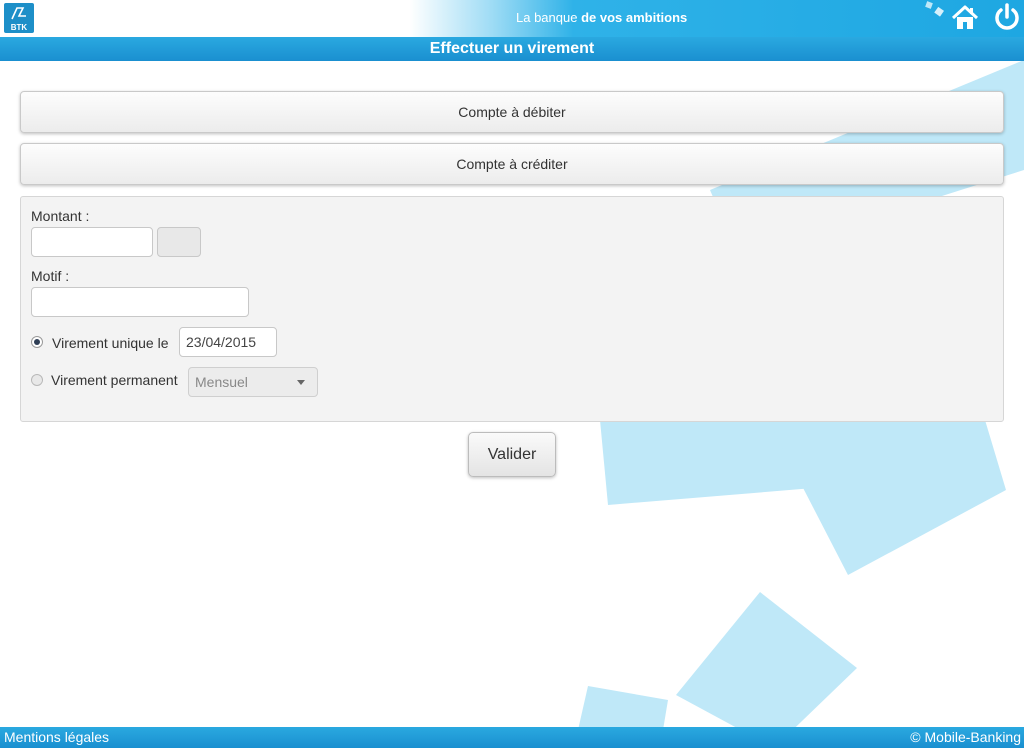 The height and width of the screenshot is (748, 1024). What do you see at coordinates (634, 17) in the screenshot?
I see `tagline-bold: de vos ambitions` at bounding box center [634, 17].